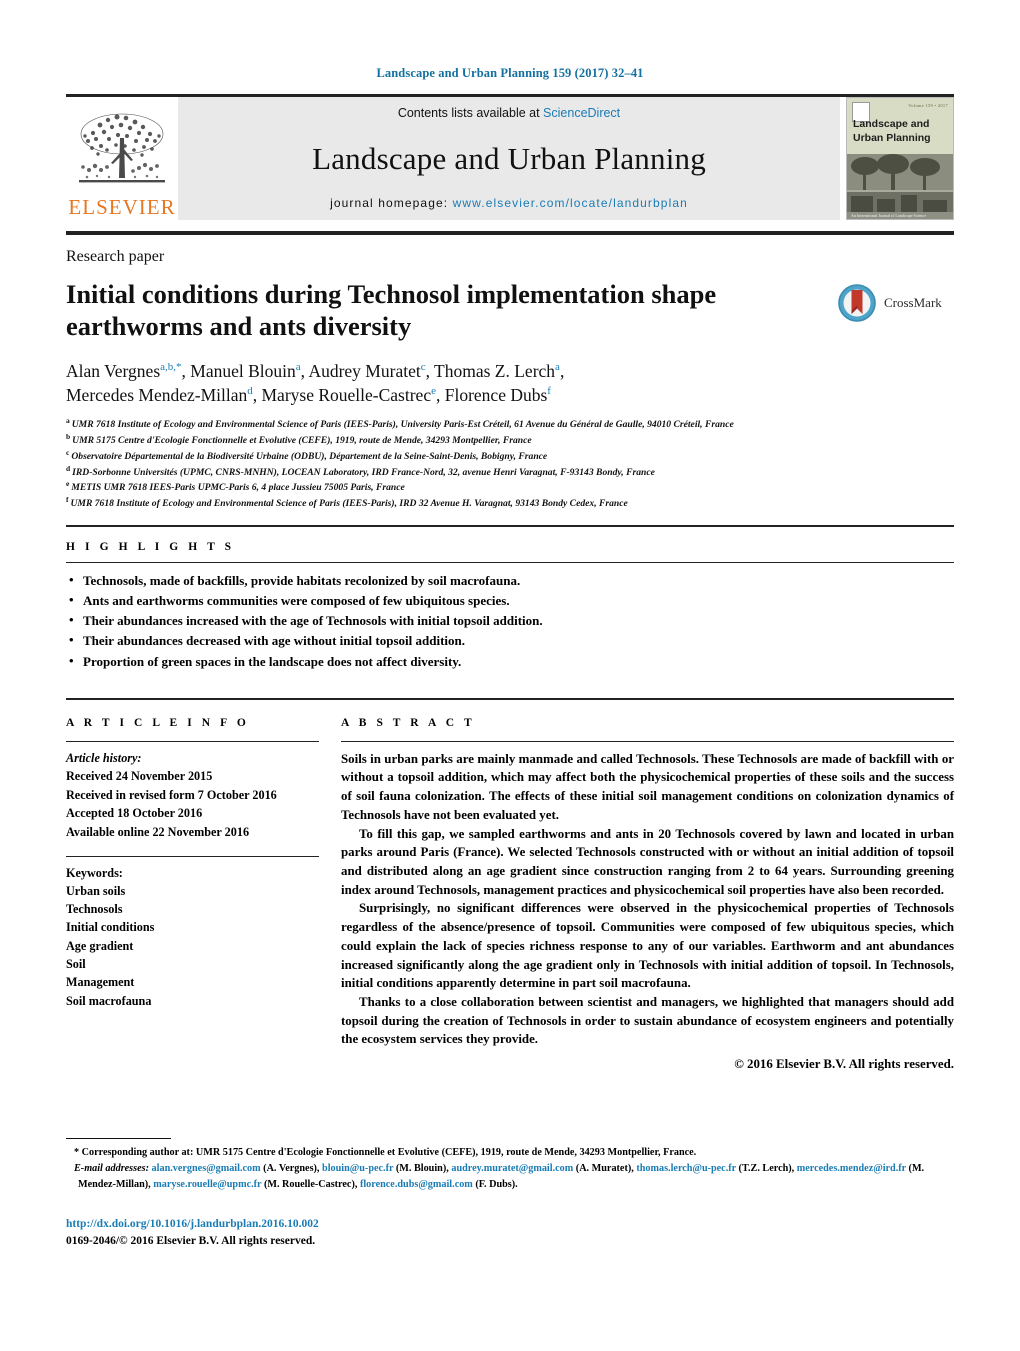  Describe the element at coordinates (206, 1168) in the screenshot. I see `email-link: alan.vergnes@gmail.com` at that location.